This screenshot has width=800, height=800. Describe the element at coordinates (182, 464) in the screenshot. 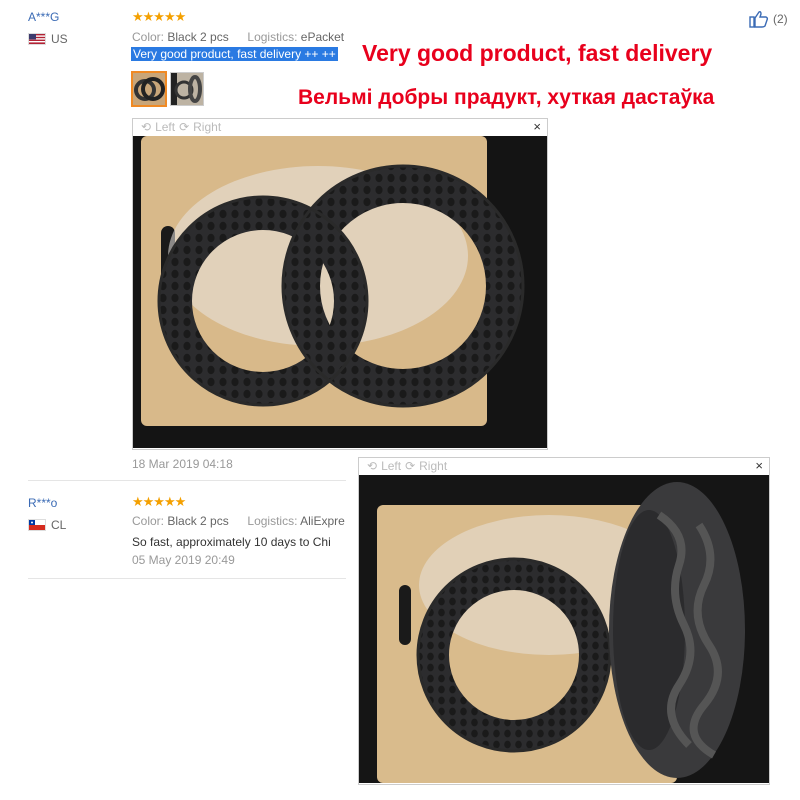

I see `review-date: 18 Mar 2019 04:18` at that location.